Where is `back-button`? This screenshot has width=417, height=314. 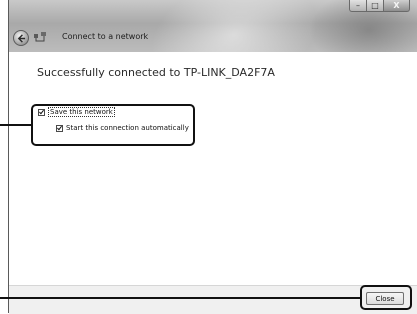 back-button is located at coordinates (21, 38).